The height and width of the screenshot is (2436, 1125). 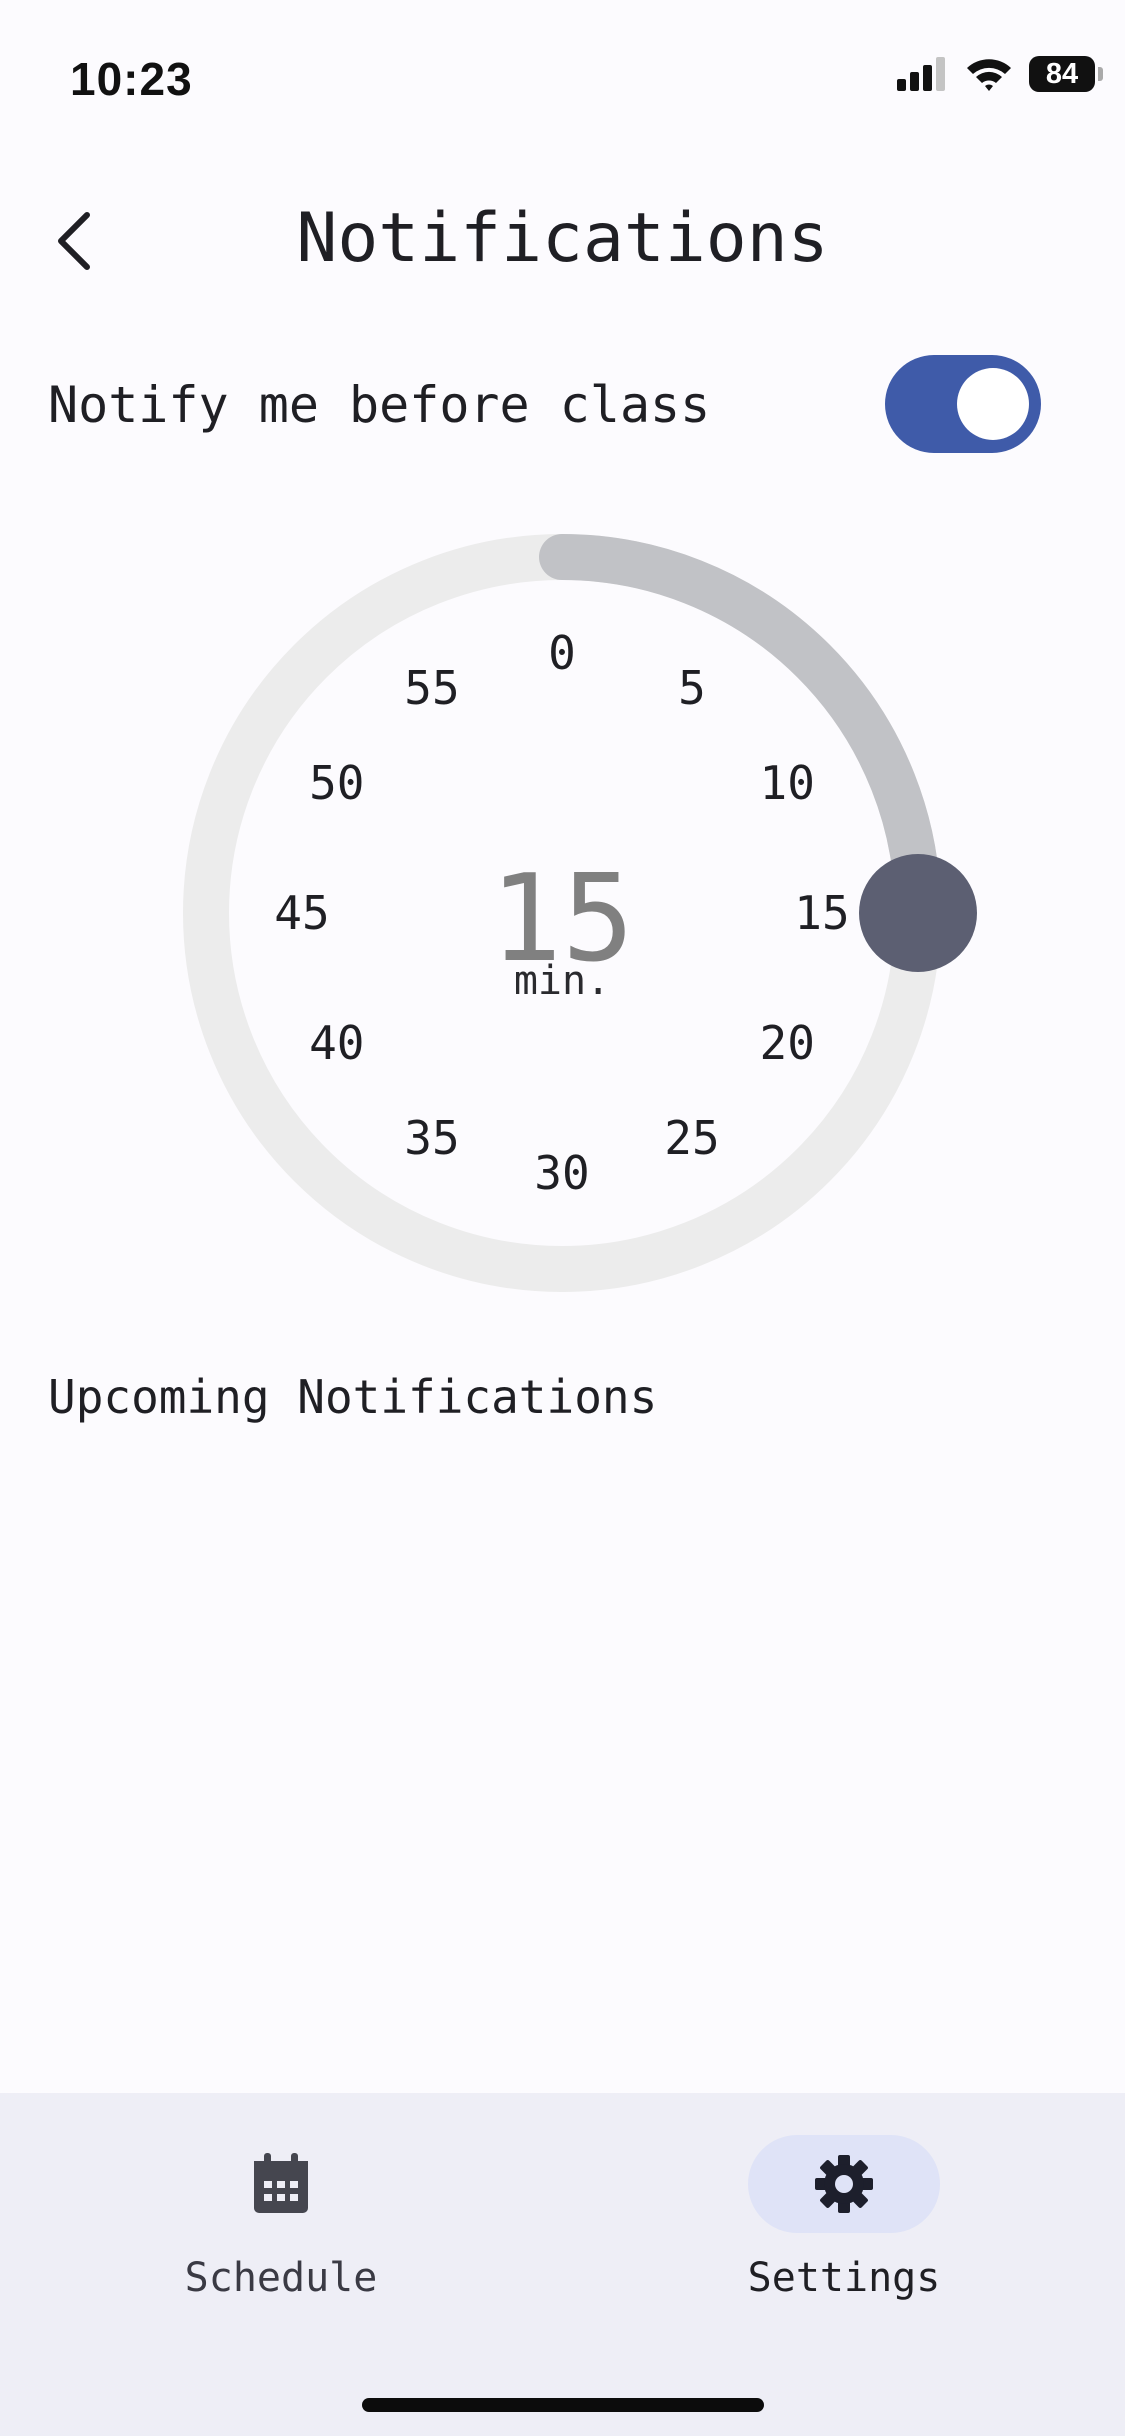 What do you see at coordinates (821, 913) in the screenshot?
I see `dial-tick-label: 15` at bounding box center [821, 913].